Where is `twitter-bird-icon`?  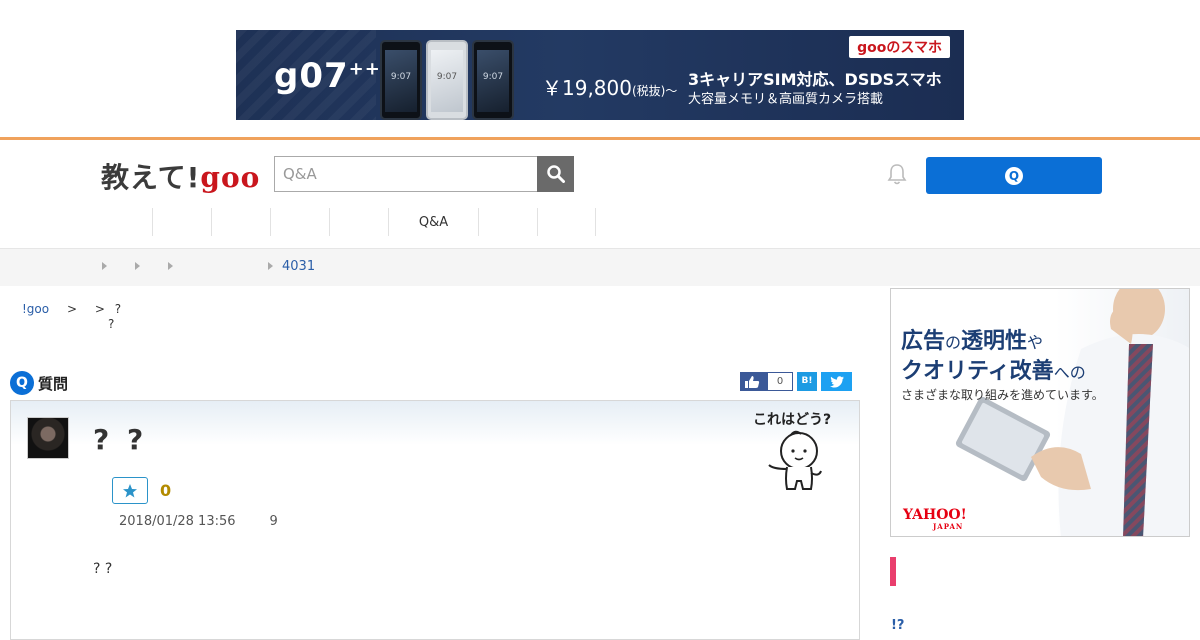 twitter-bird-icon is located at coordinates (836, 381).